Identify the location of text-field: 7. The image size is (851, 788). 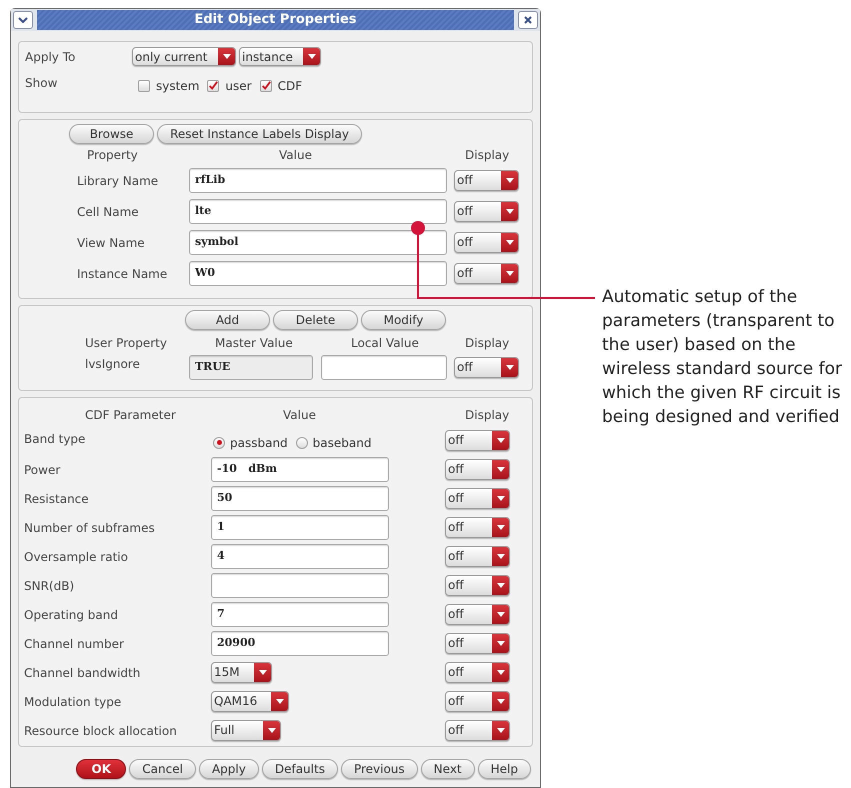
(300, 614).